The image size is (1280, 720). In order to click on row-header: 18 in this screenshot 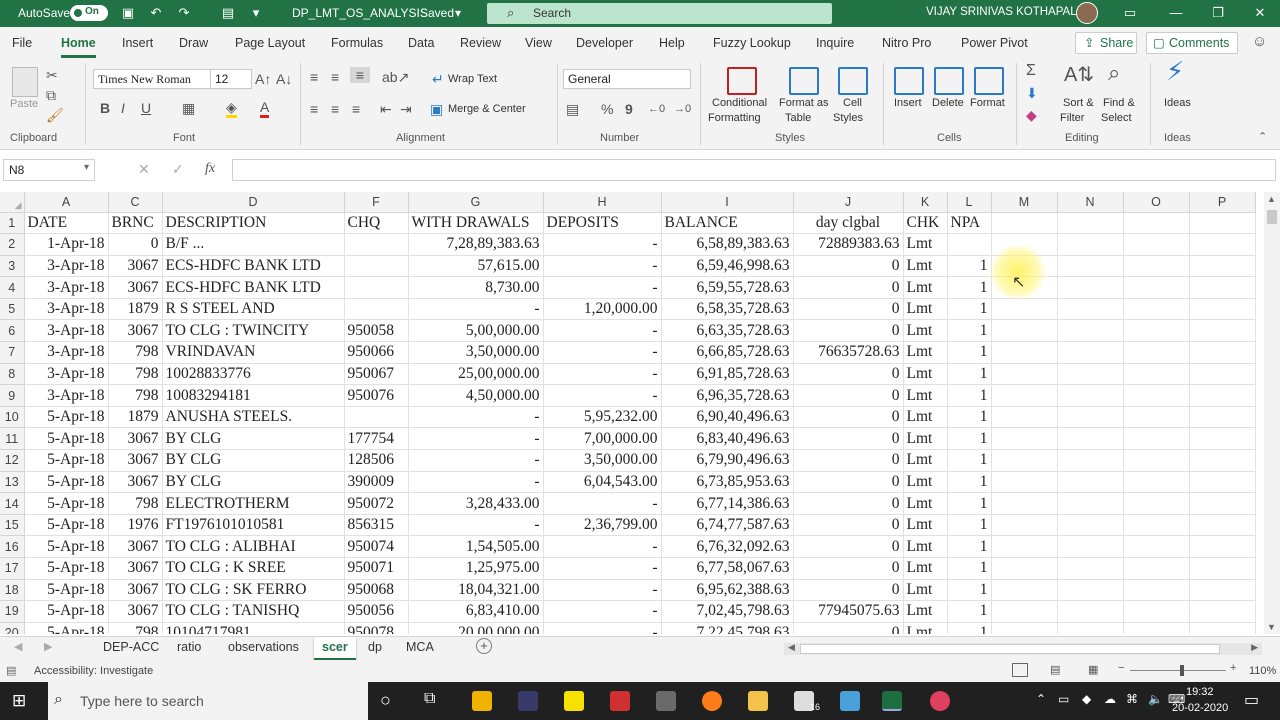, I will do `click(12, 590)`.